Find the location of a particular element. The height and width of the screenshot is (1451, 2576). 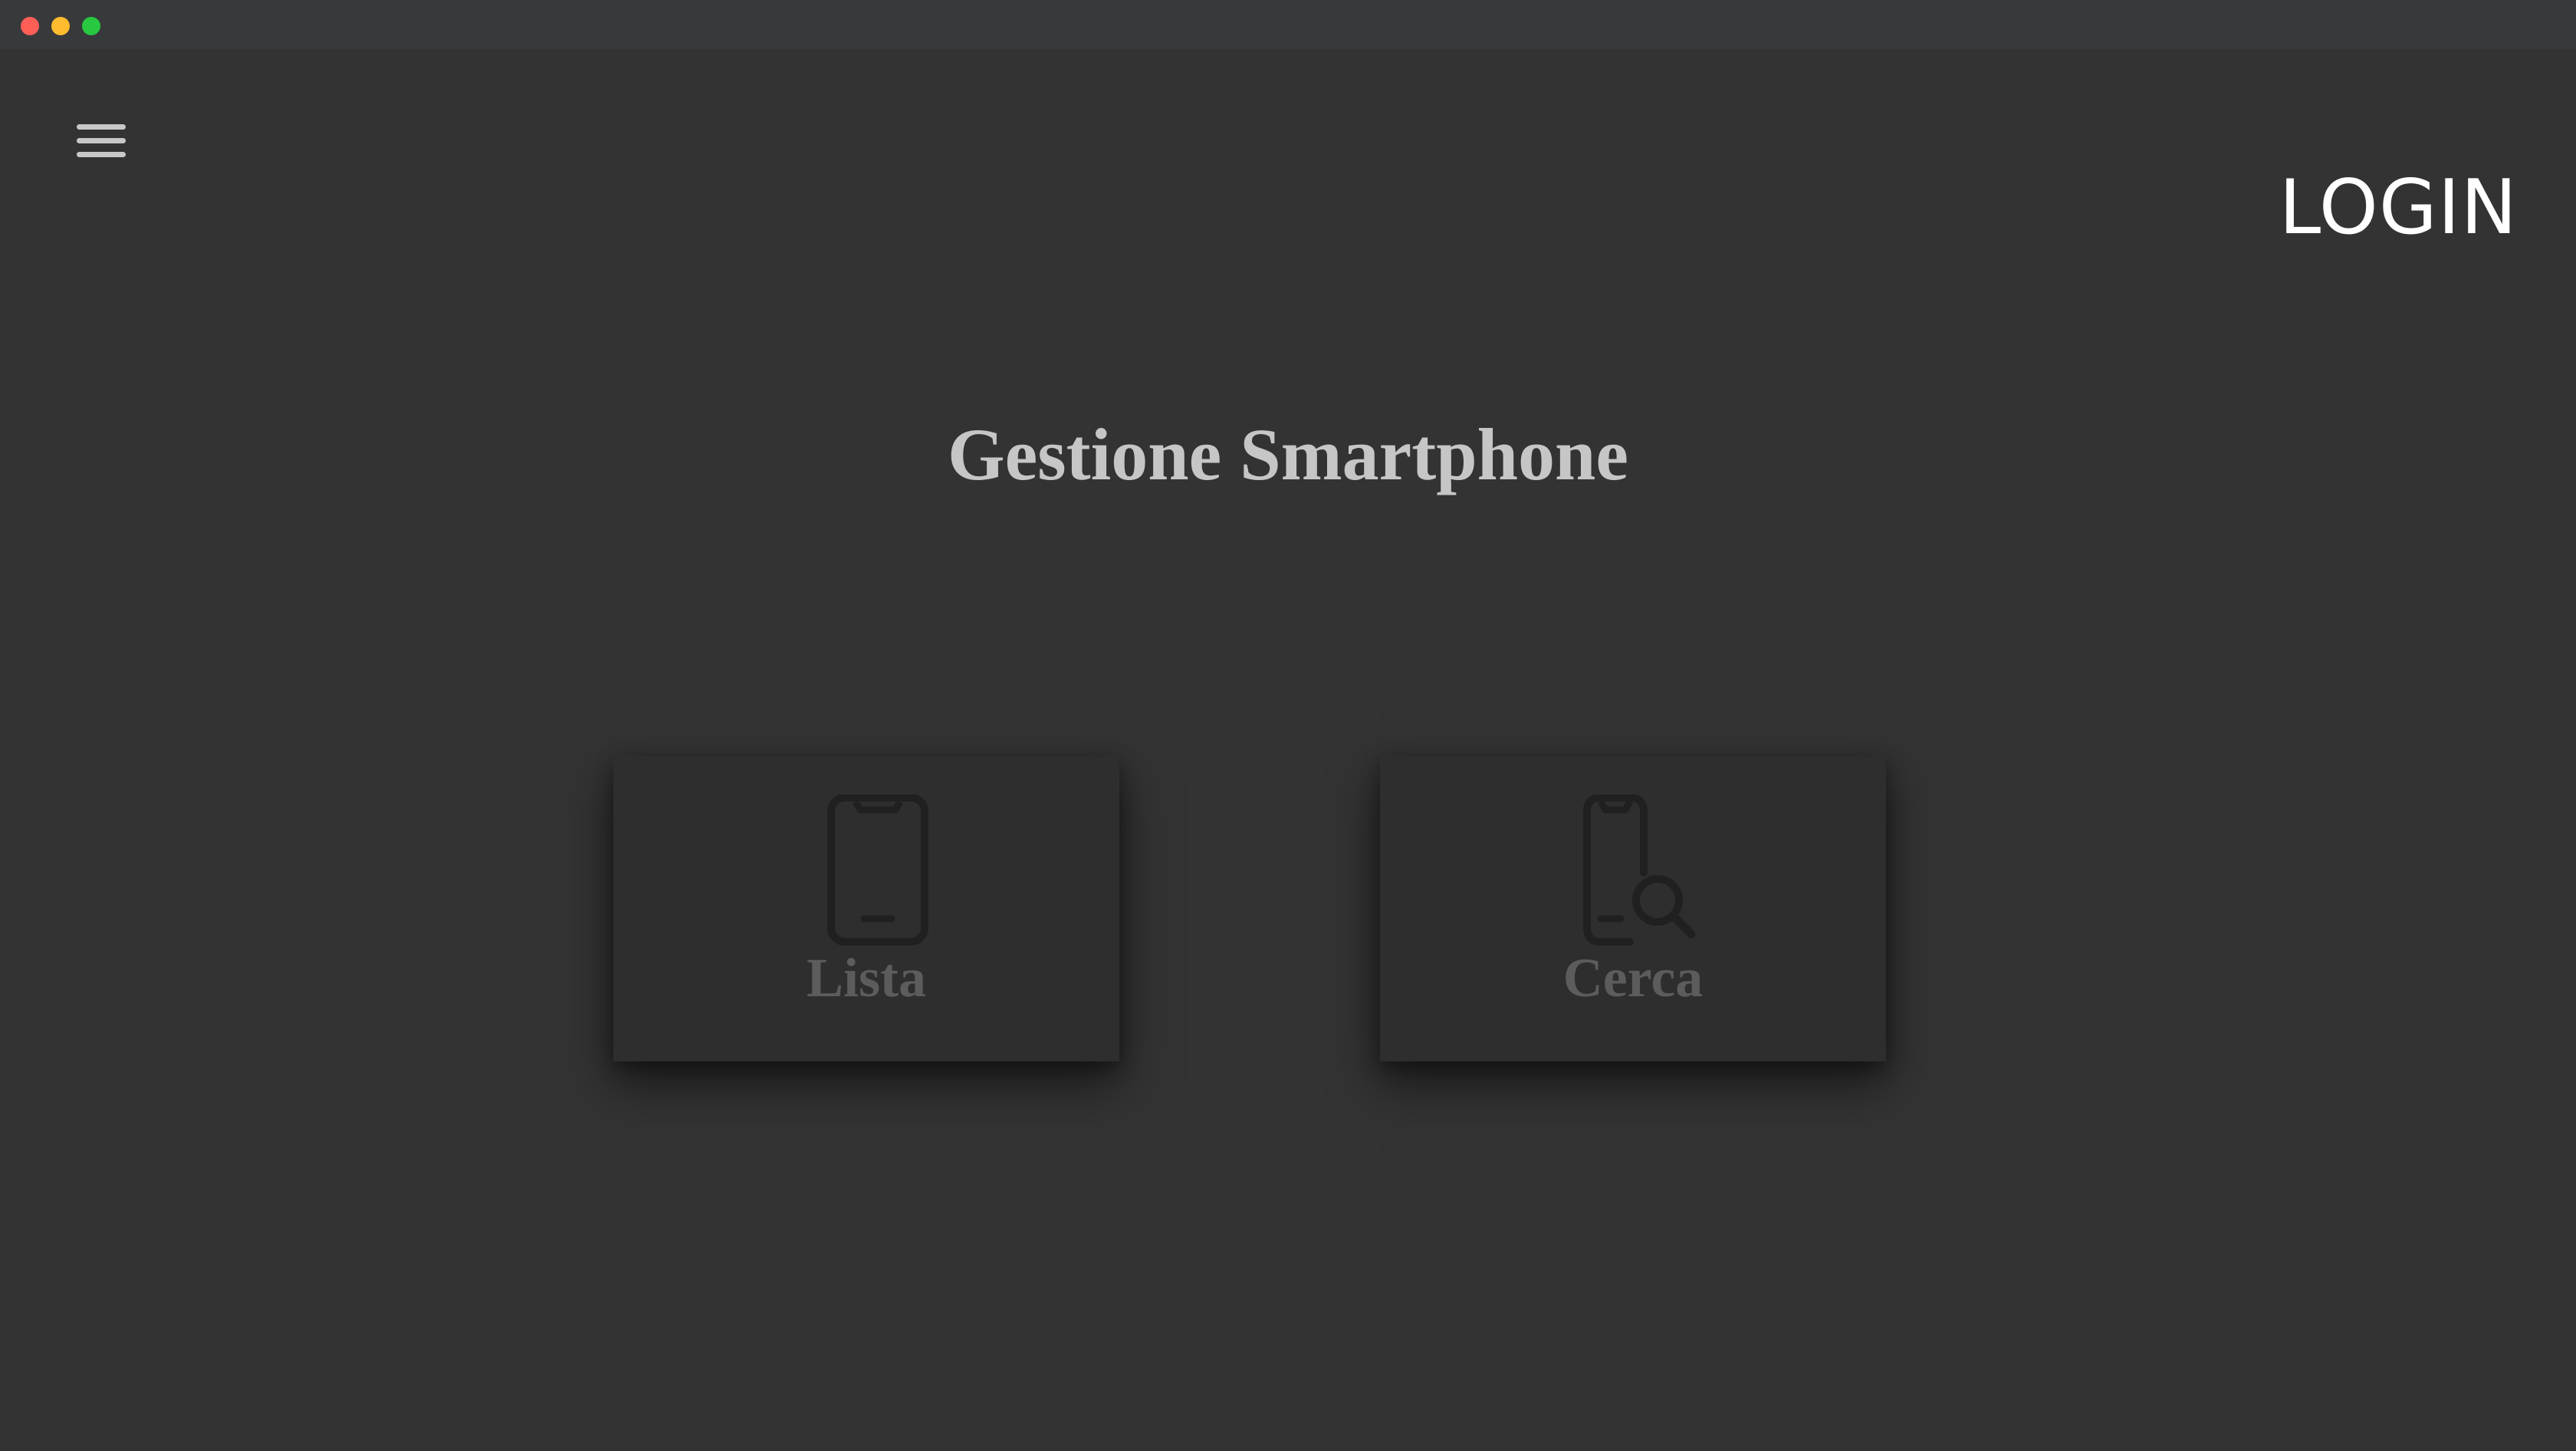

cerca-card-label: Cerca is located at coordinates (1633, 977).